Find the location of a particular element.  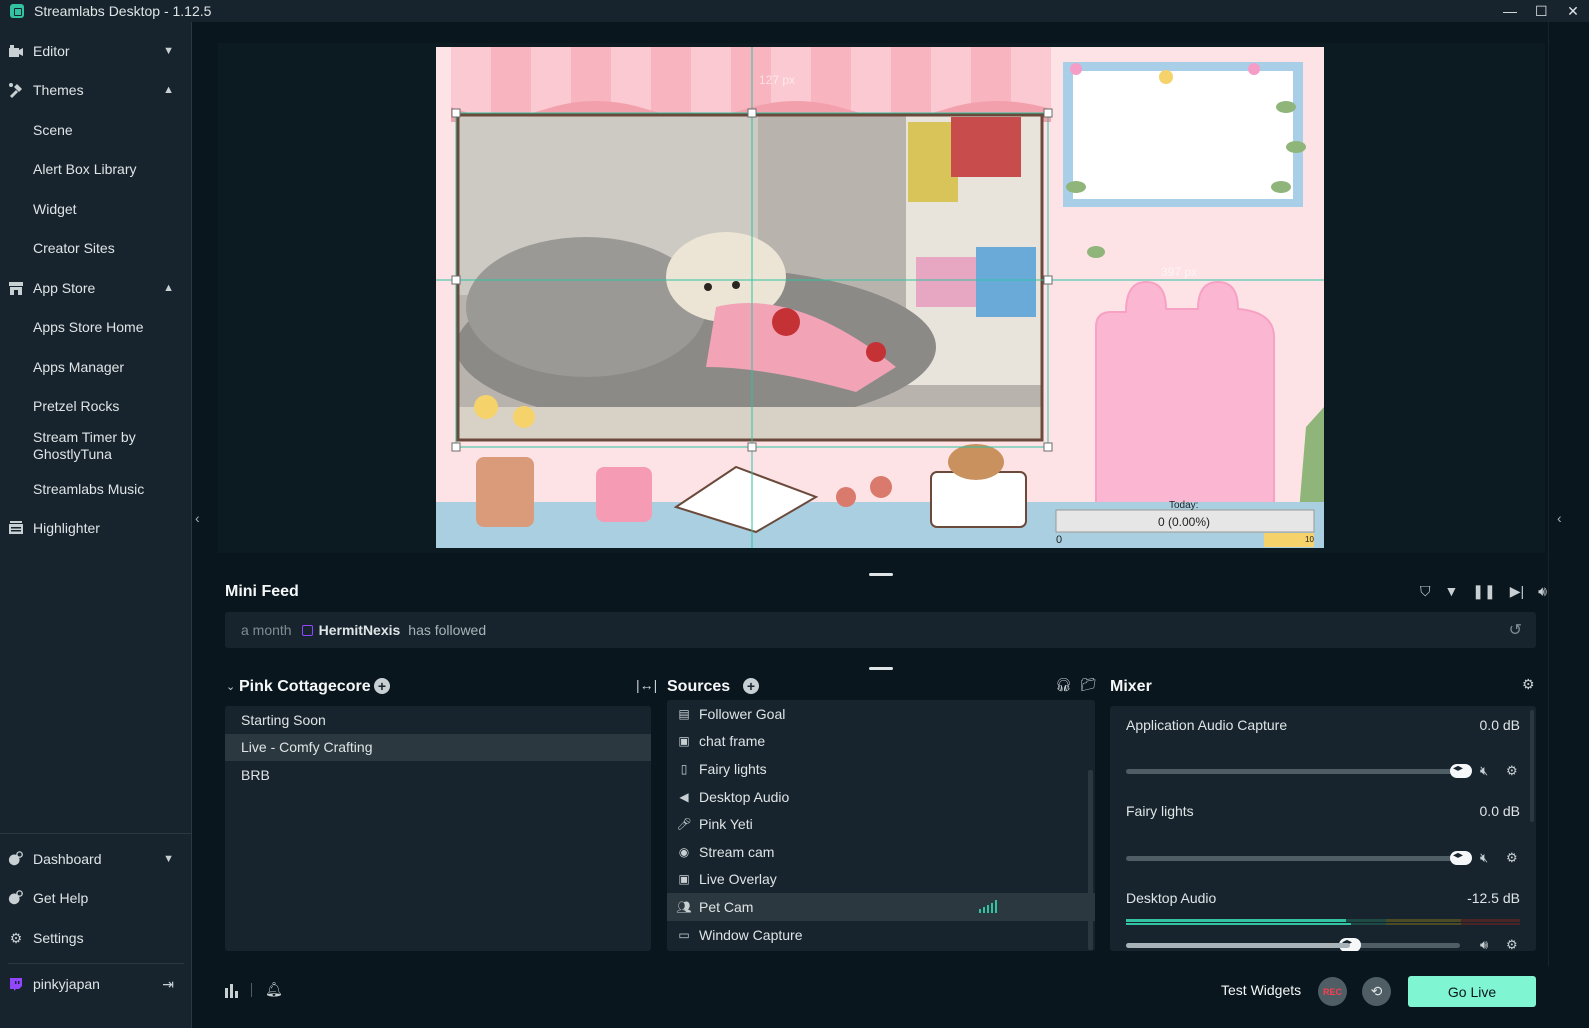

sidebar-item-label: Widget is located at coordinates (55, 209).